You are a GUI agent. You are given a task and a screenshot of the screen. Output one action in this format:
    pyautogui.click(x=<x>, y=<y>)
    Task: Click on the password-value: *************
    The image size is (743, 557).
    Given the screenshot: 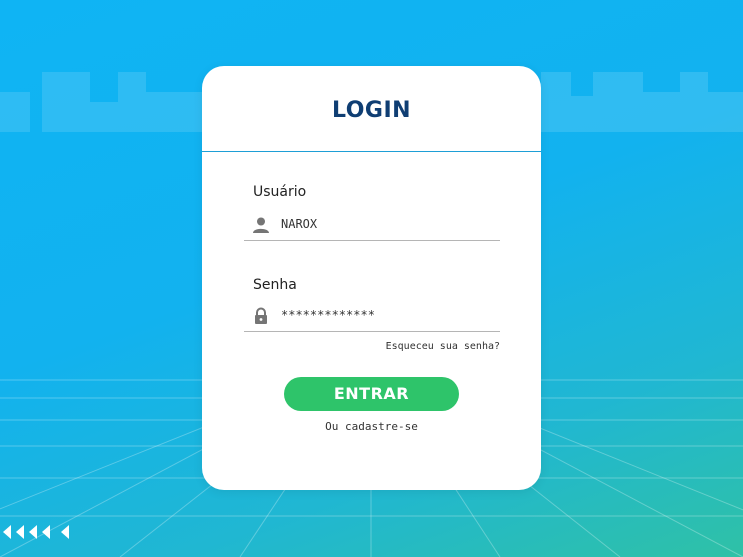 What is the action you would take?
    pyautogui.click(x=328, y=315)
    